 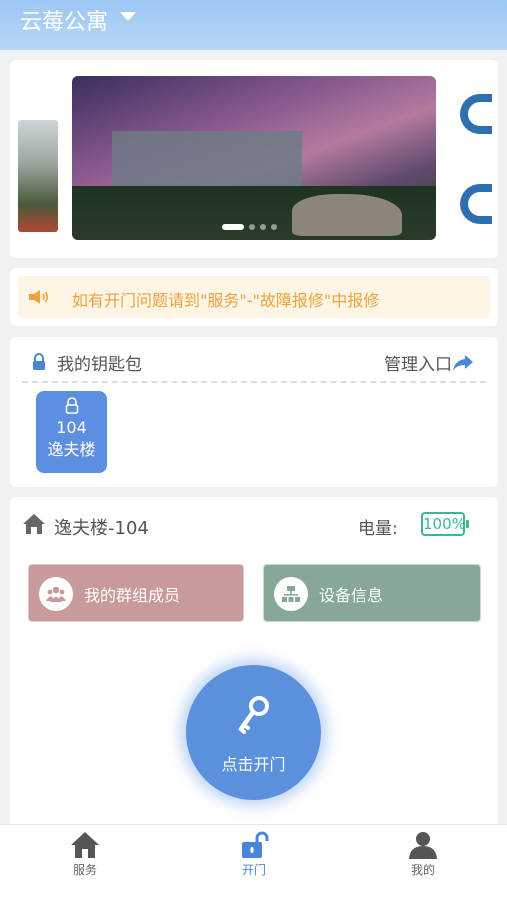 What do you see at coordinates (253, 764) in the screenshot?
I see `open-door-label: 点击开门` at bounding box center [253, 764].